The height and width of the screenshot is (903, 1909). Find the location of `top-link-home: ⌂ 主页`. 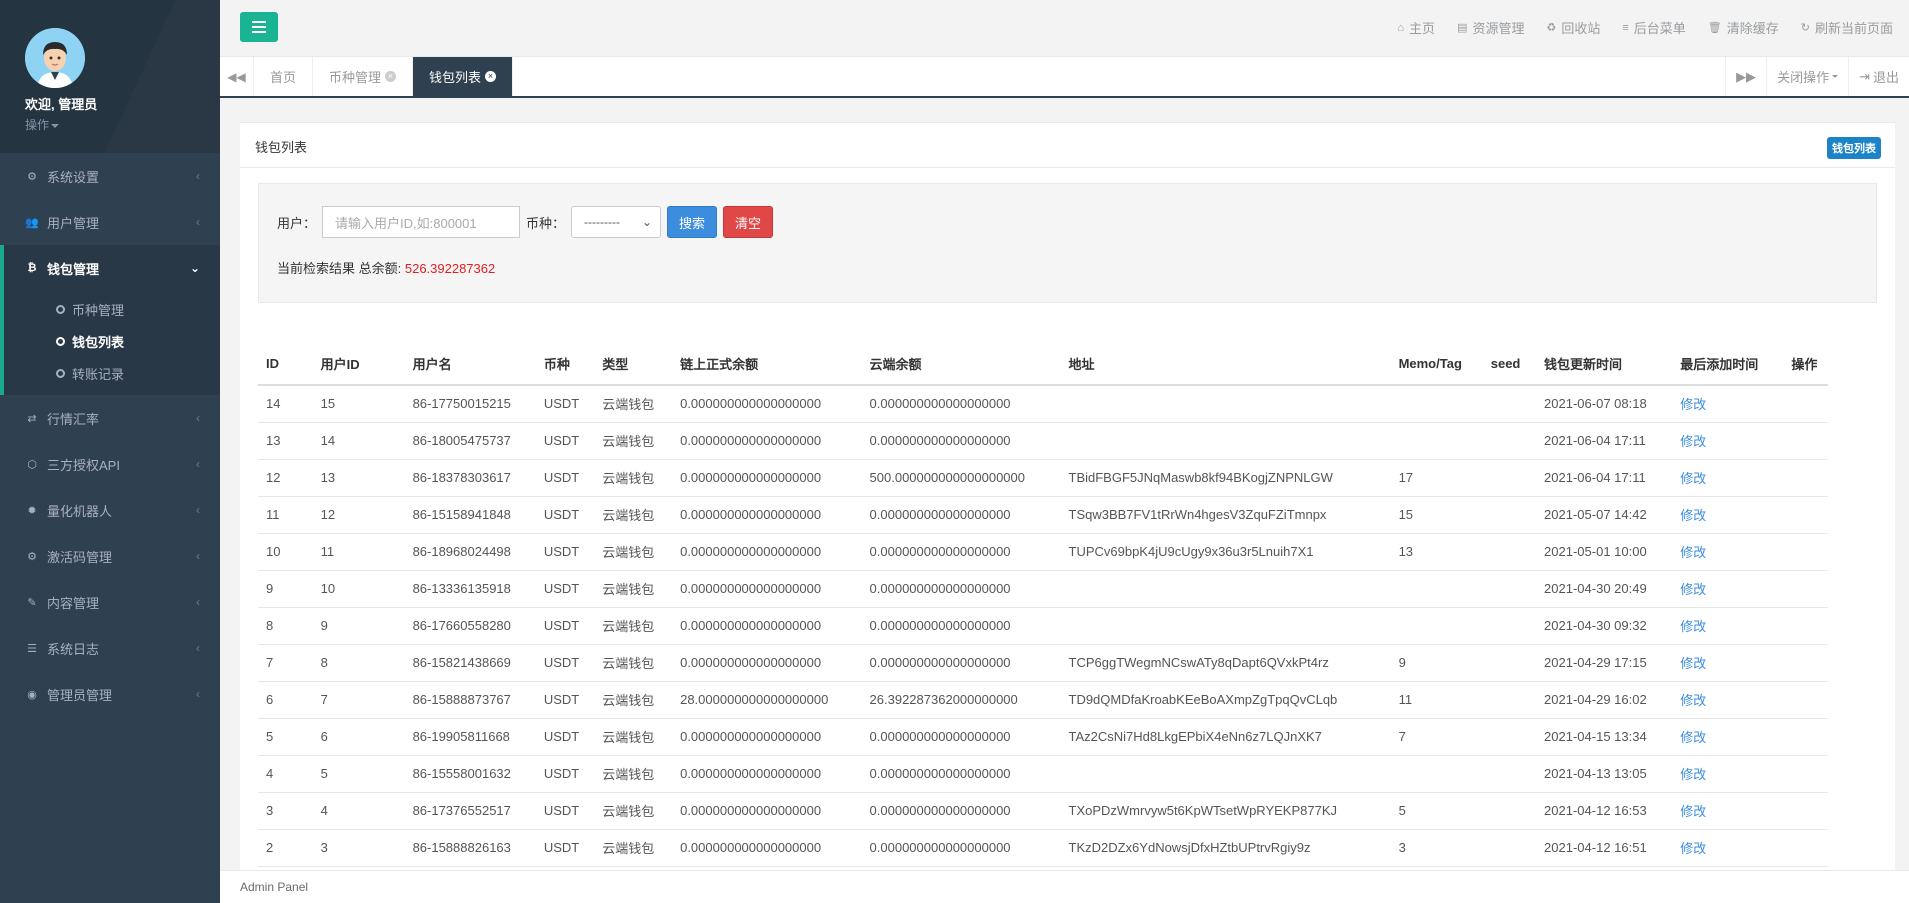

top-link-home: ⌂ 主页 is located at coordinates (1416, 27).